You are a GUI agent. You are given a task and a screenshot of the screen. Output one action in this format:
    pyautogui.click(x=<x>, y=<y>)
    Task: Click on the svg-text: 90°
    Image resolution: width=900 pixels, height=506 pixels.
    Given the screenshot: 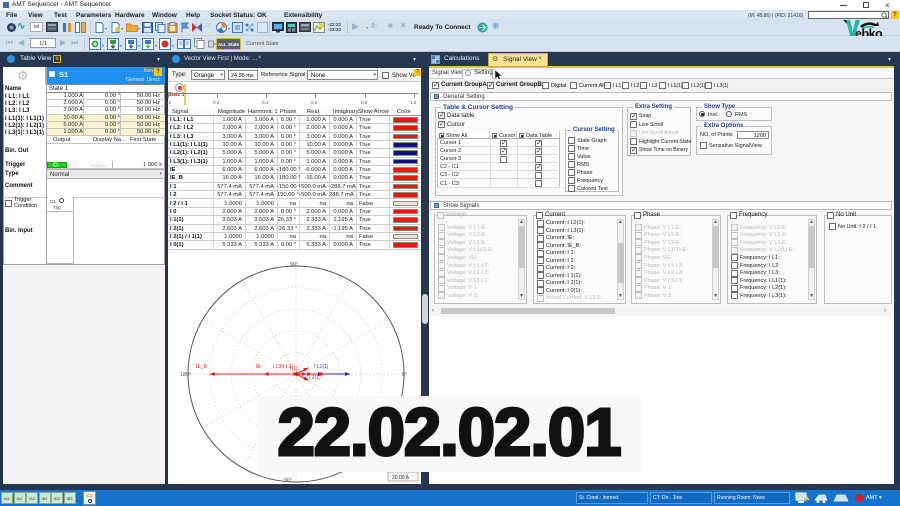 What is the action you would take?
    pyautogui.click(x=294, y=265)
    